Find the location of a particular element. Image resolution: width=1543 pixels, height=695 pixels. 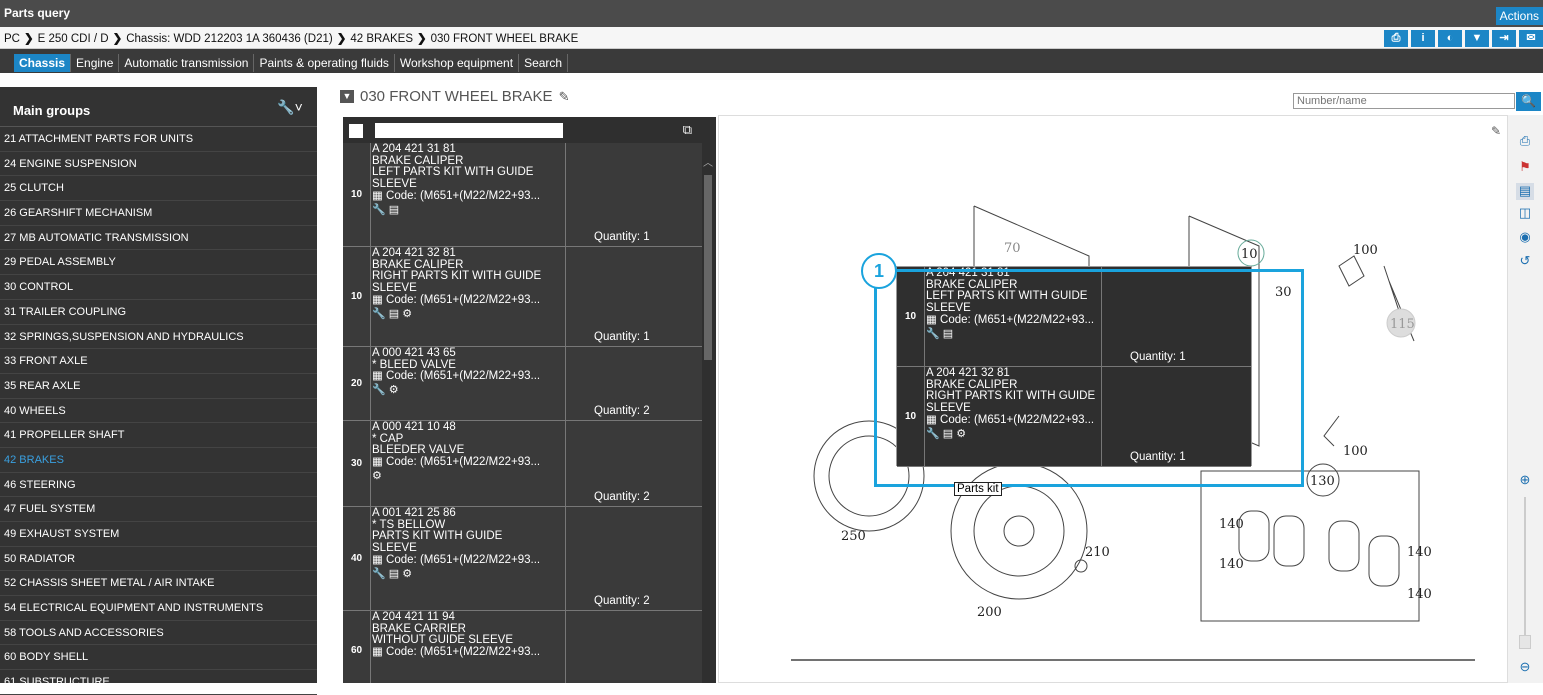

sidebar-item: 26 GEARSHIFT MECHANISM is located at coordinates (158, 213).